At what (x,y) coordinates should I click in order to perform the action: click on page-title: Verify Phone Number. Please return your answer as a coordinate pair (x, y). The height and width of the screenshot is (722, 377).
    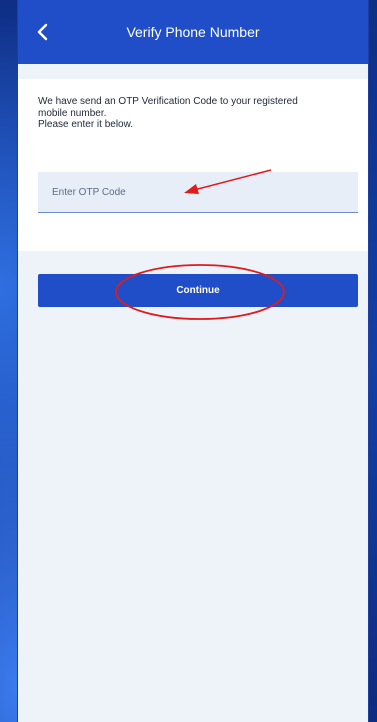
    Looking at the image, I should click on (193, 32).